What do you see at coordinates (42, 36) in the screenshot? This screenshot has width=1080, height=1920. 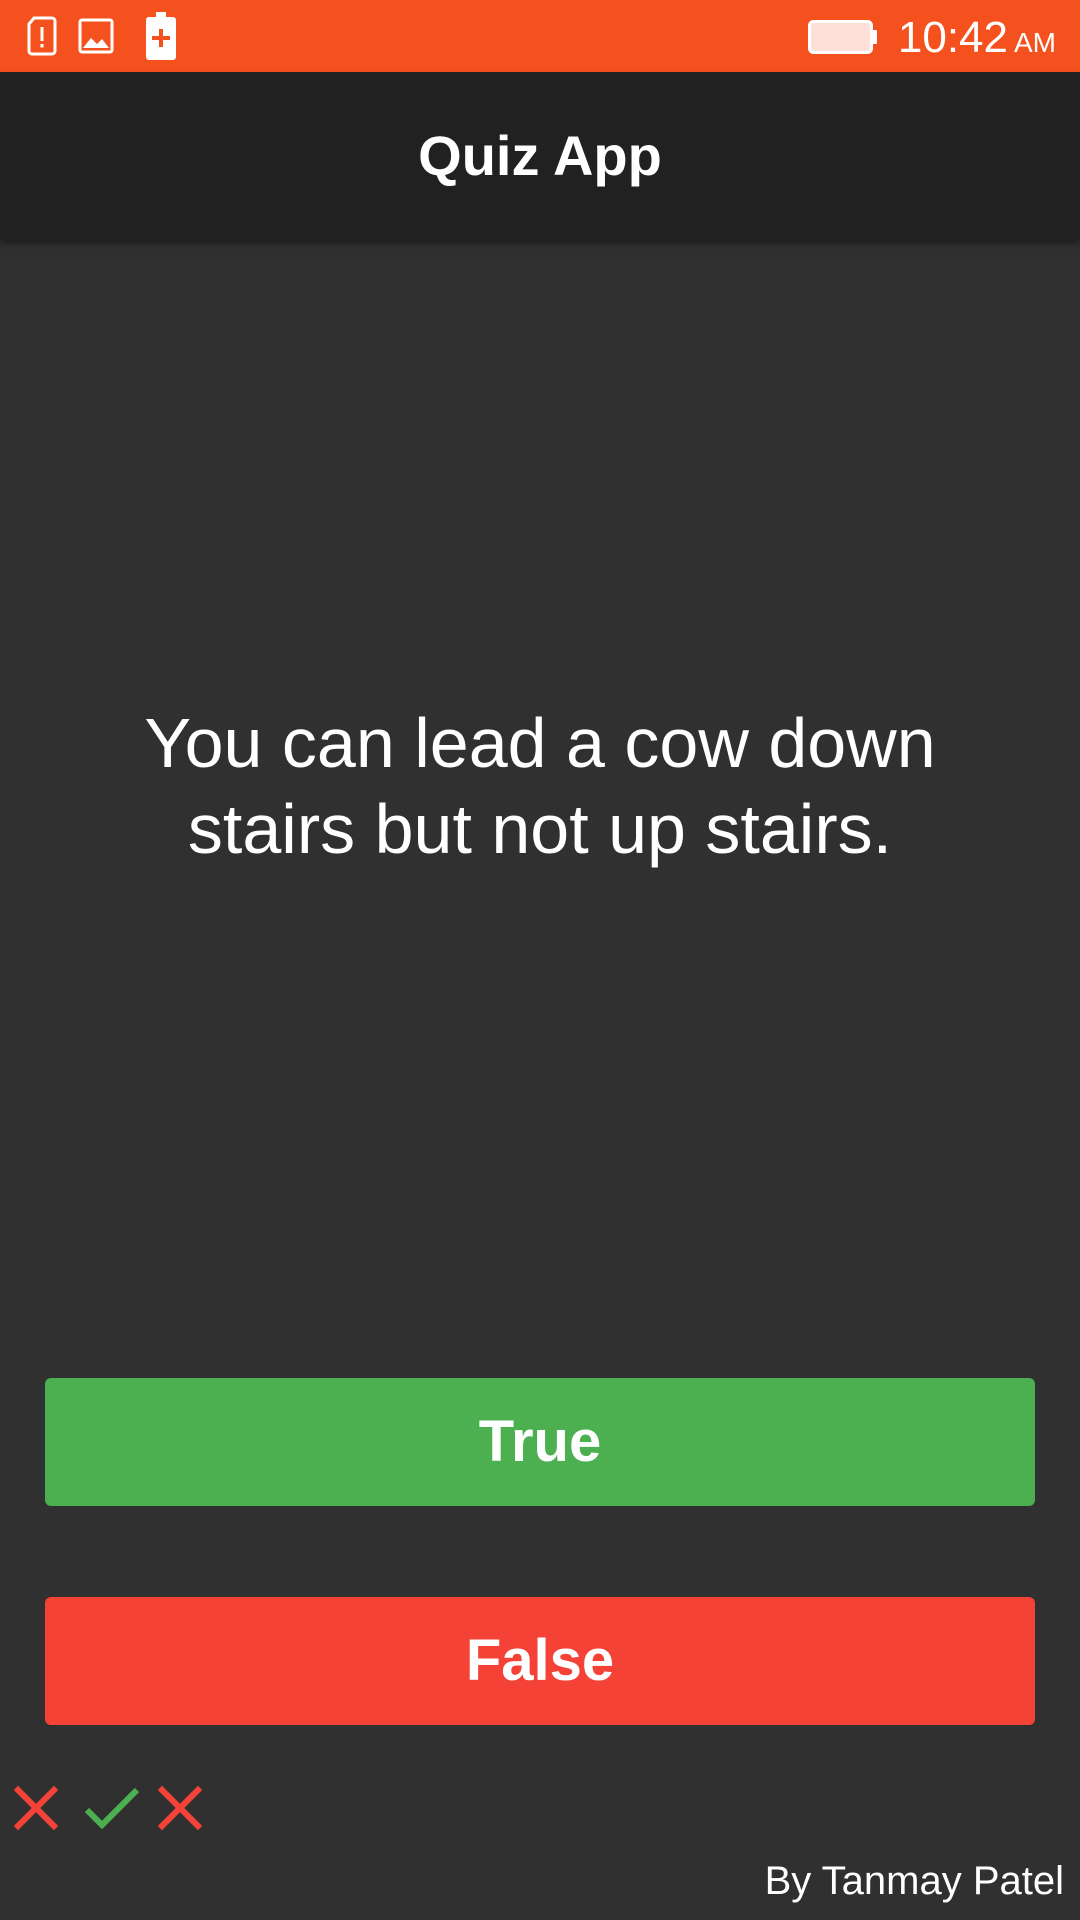 I see `sd-card-alert-icon` at bounding box center [42, 36].